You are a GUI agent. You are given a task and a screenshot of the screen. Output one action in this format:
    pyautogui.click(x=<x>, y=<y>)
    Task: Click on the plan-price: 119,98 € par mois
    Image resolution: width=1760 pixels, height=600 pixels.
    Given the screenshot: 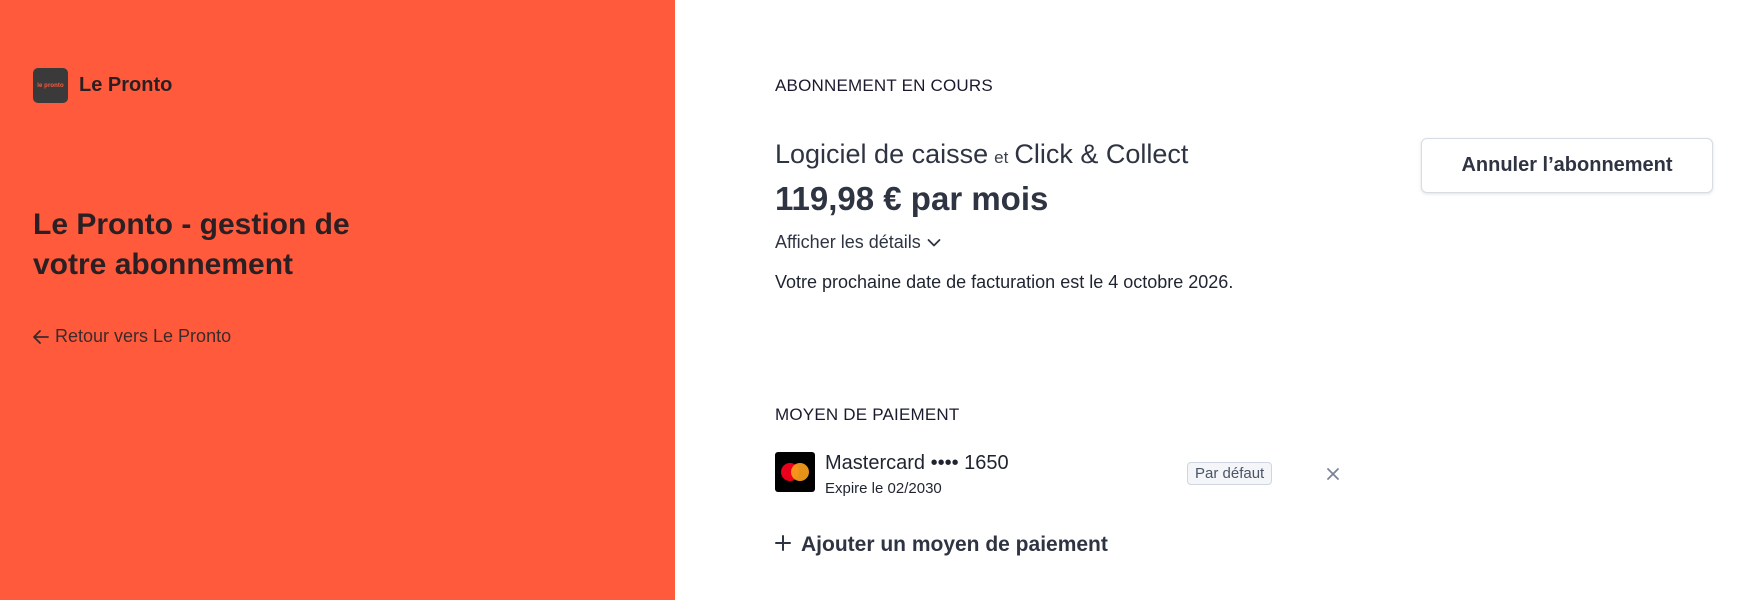 What is the action you would take?
    pyautogui.click(x=912, y=198)
    